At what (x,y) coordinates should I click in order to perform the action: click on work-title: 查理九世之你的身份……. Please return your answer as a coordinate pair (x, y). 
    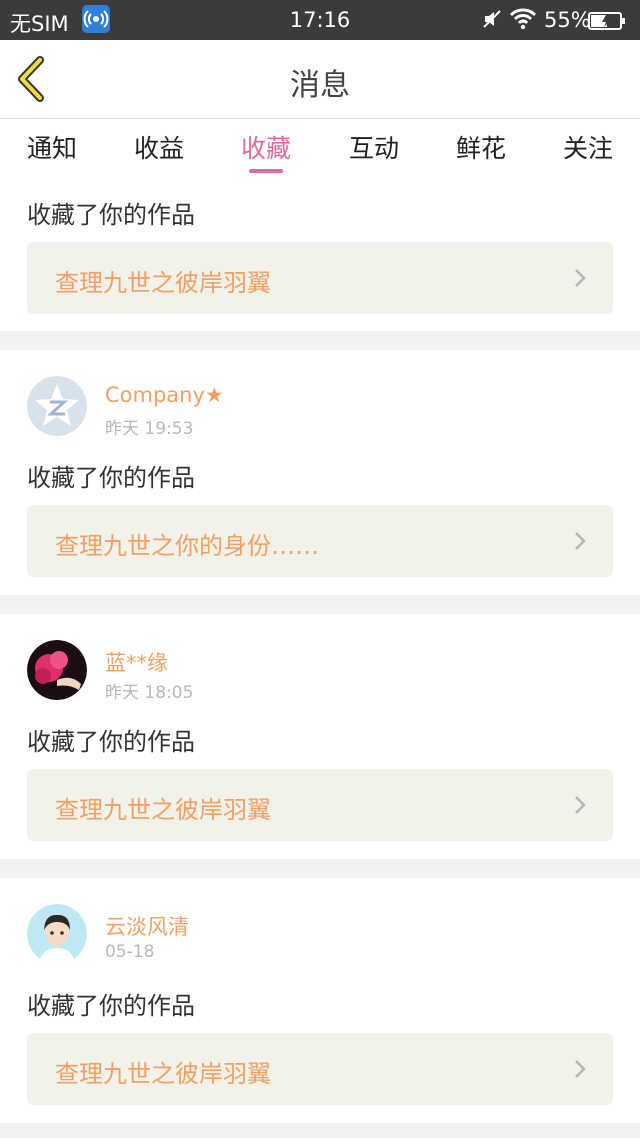
    Looking at the image, I should click on (187, 546).